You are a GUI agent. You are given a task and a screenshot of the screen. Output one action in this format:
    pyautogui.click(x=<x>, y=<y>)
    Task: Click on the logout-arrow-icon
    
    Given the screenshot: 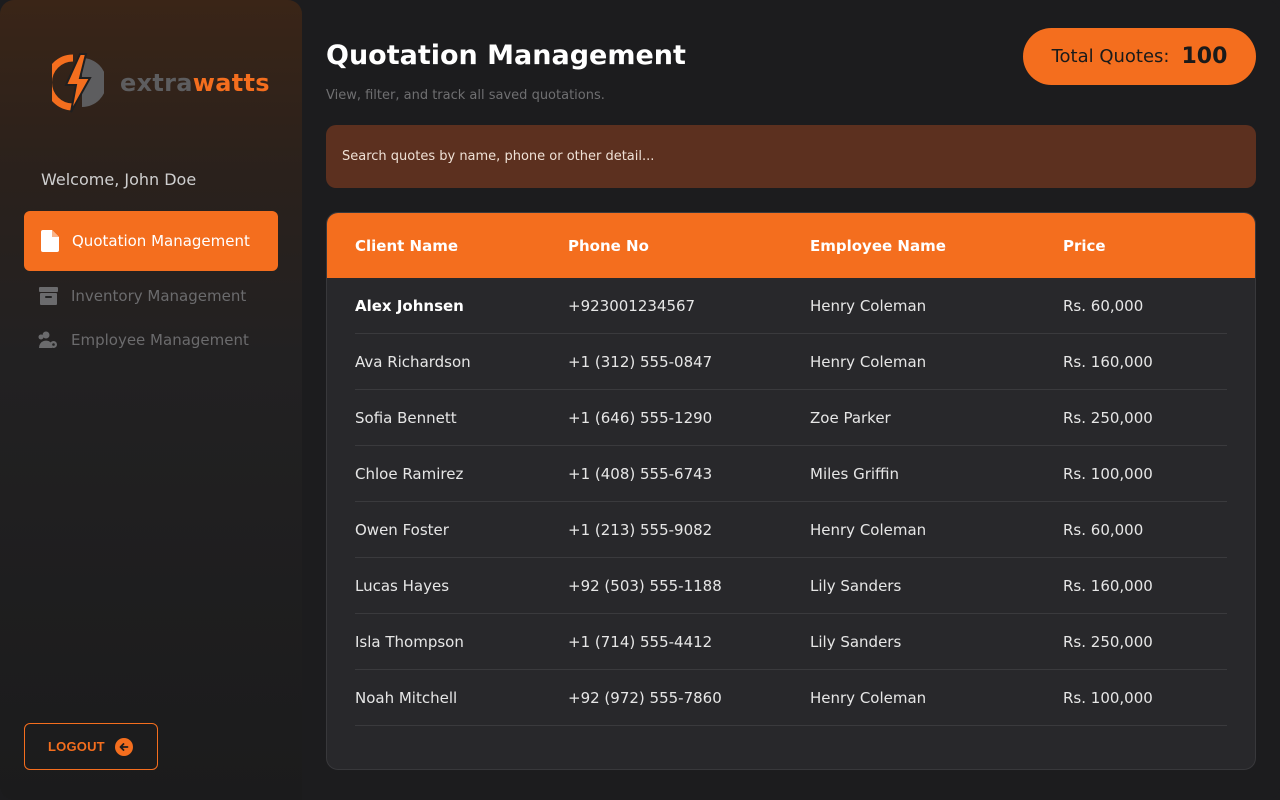 What is the action you would take?
    pyautogui.click(x=123, y=746)
    